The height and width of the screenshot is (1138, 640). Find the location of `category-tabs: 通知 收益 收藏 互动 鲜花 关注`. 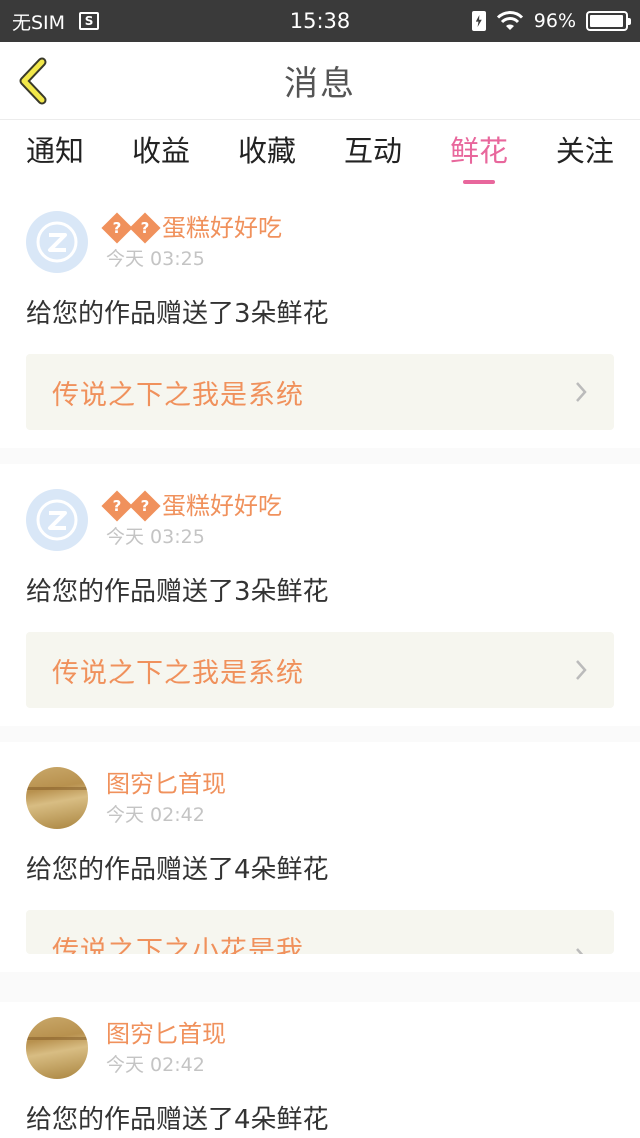

category-tabs: 通知 收益 收藏 互动 鲜花 关注 is located at coordinates (320, 153).